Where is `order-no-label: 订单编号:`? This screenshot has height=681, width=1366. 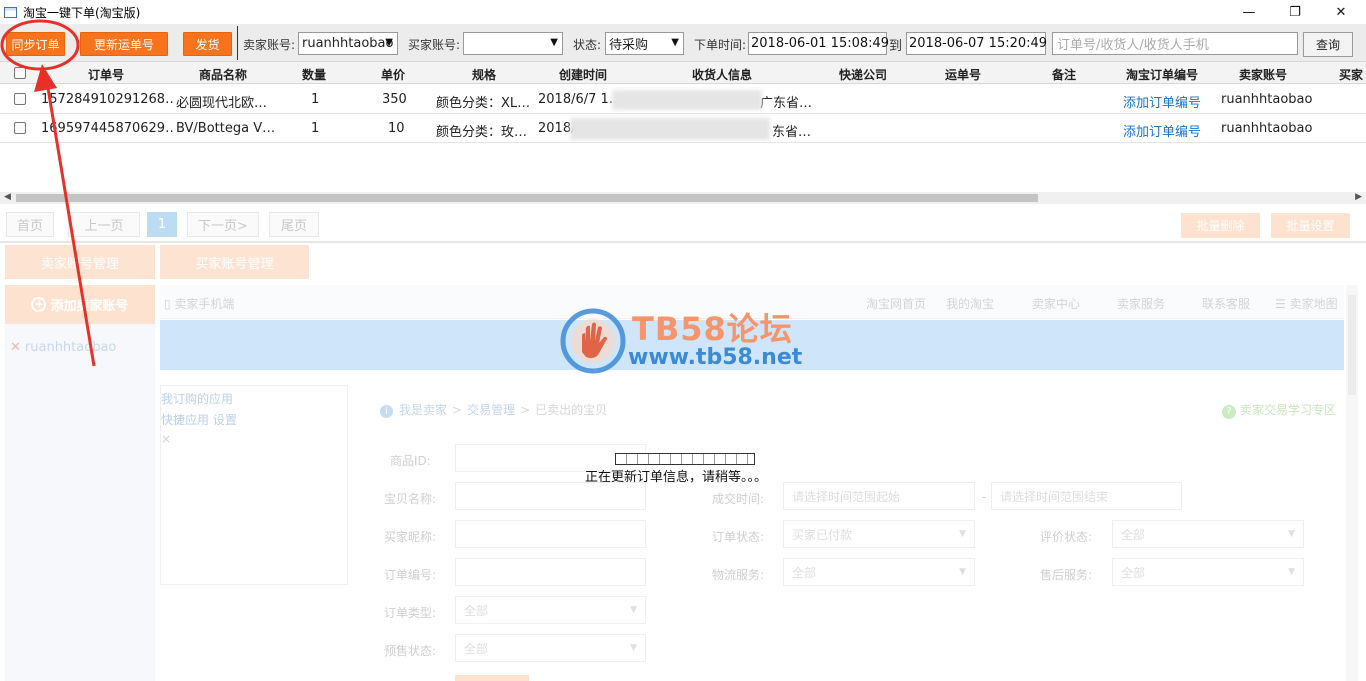
order-no-label: 订单编号: is located at coordinates (410, 575).